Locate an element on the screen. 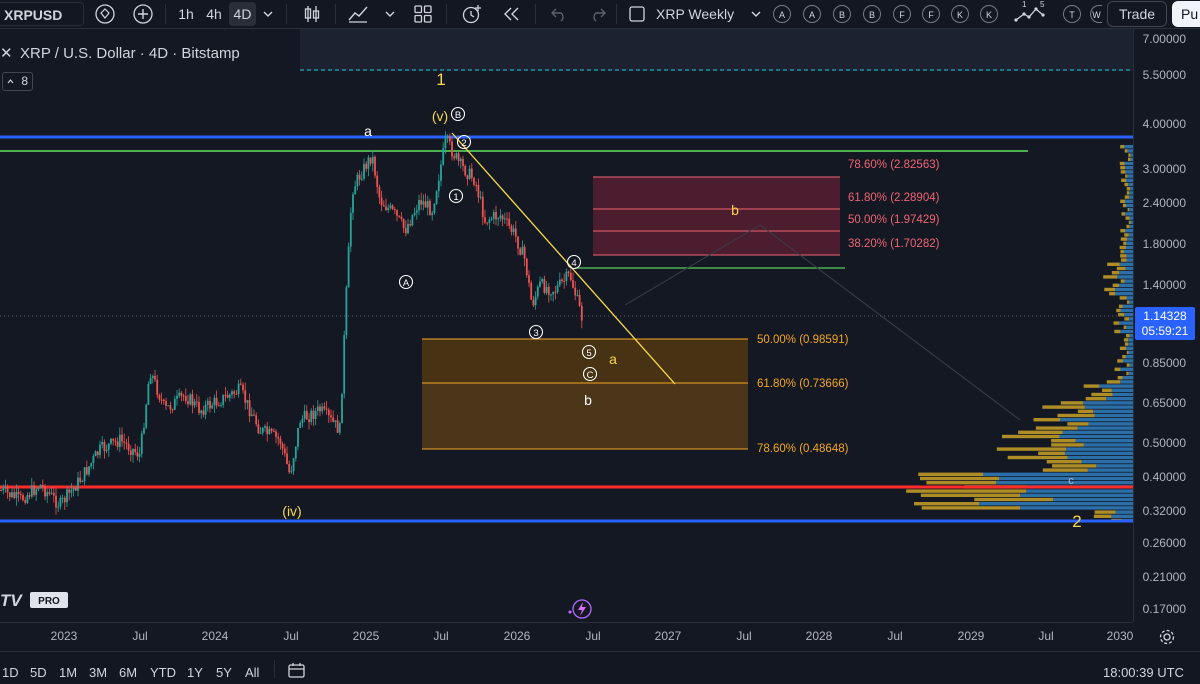 The height and width of the screenshot is (684, 1200). range-1m: 1M is located at coordinates (68, 672).